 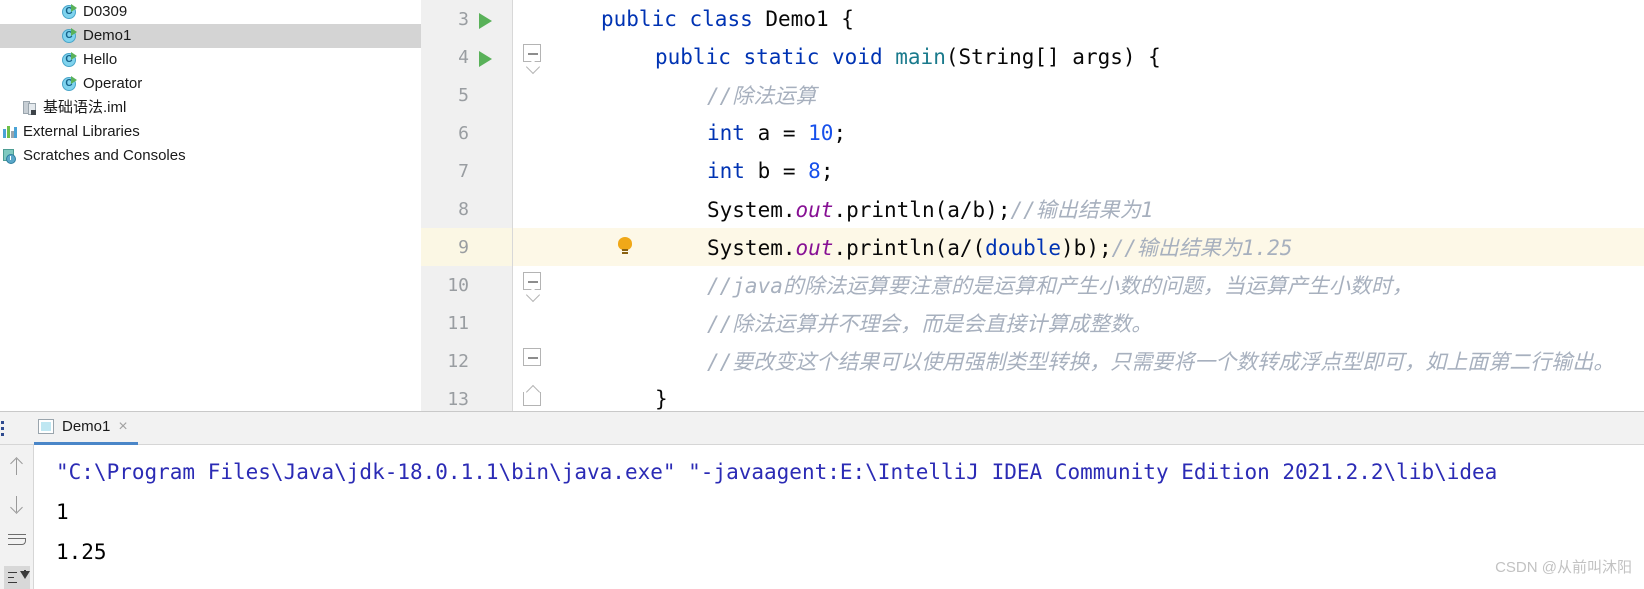 I want to click on editor-gutter: 8, so click(x=466, y=209).